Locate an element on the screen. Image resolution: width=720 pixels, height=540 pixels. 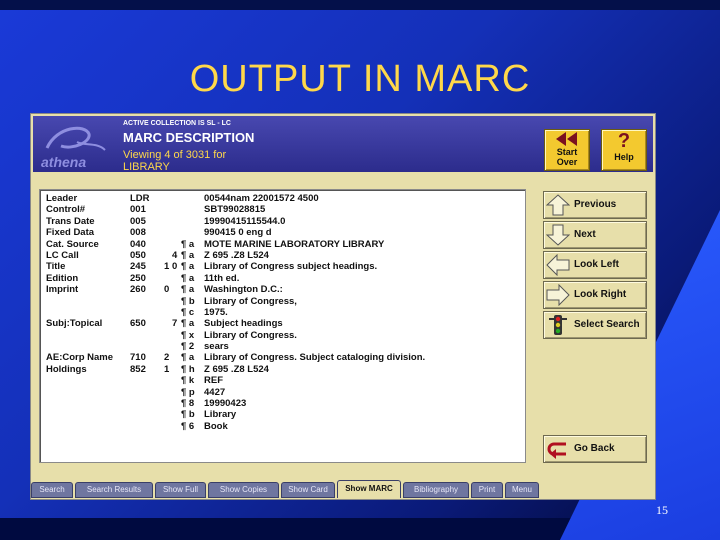
marc-tag: 008 is located at coordinates (138, 233).